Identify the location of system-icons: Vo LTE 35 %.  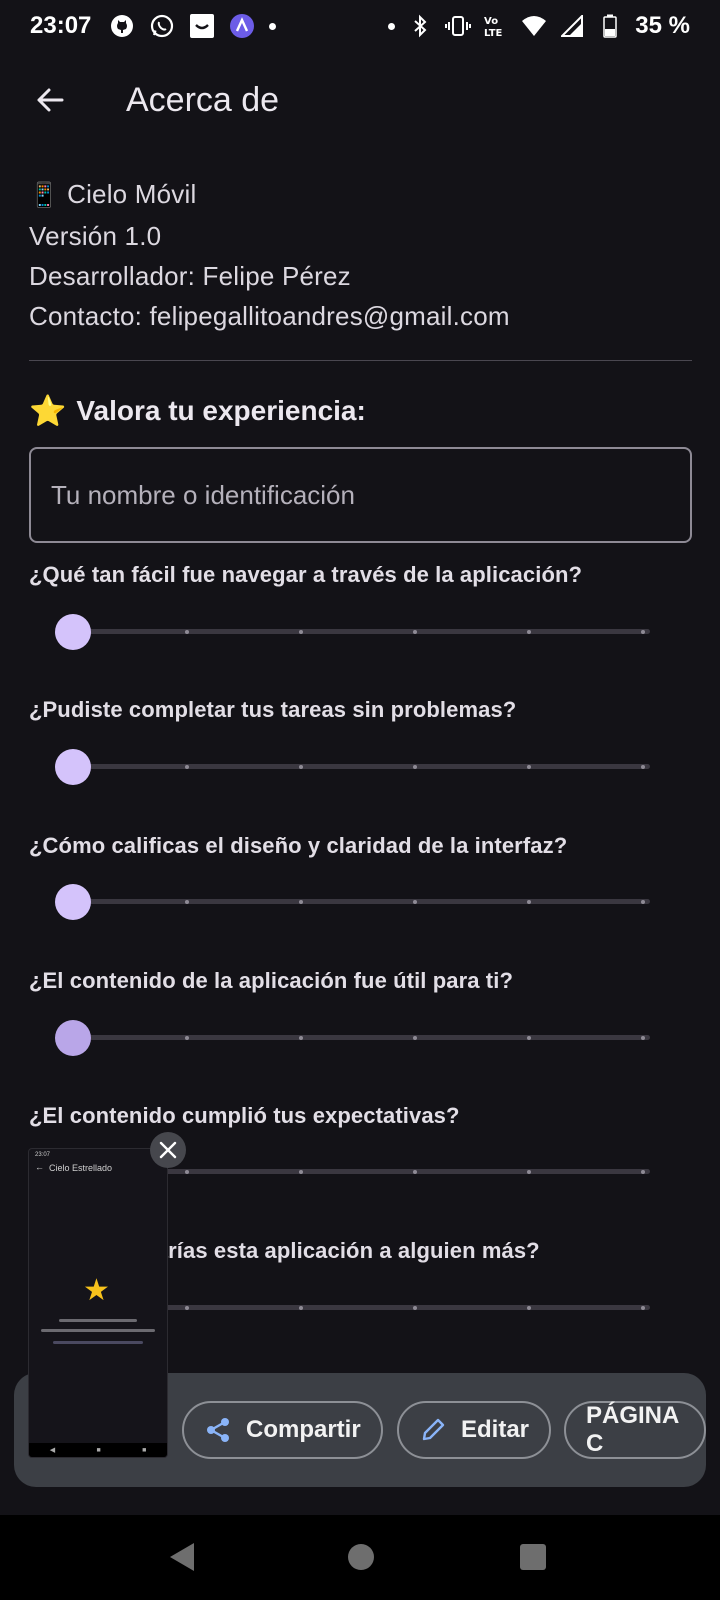
(539, 26).